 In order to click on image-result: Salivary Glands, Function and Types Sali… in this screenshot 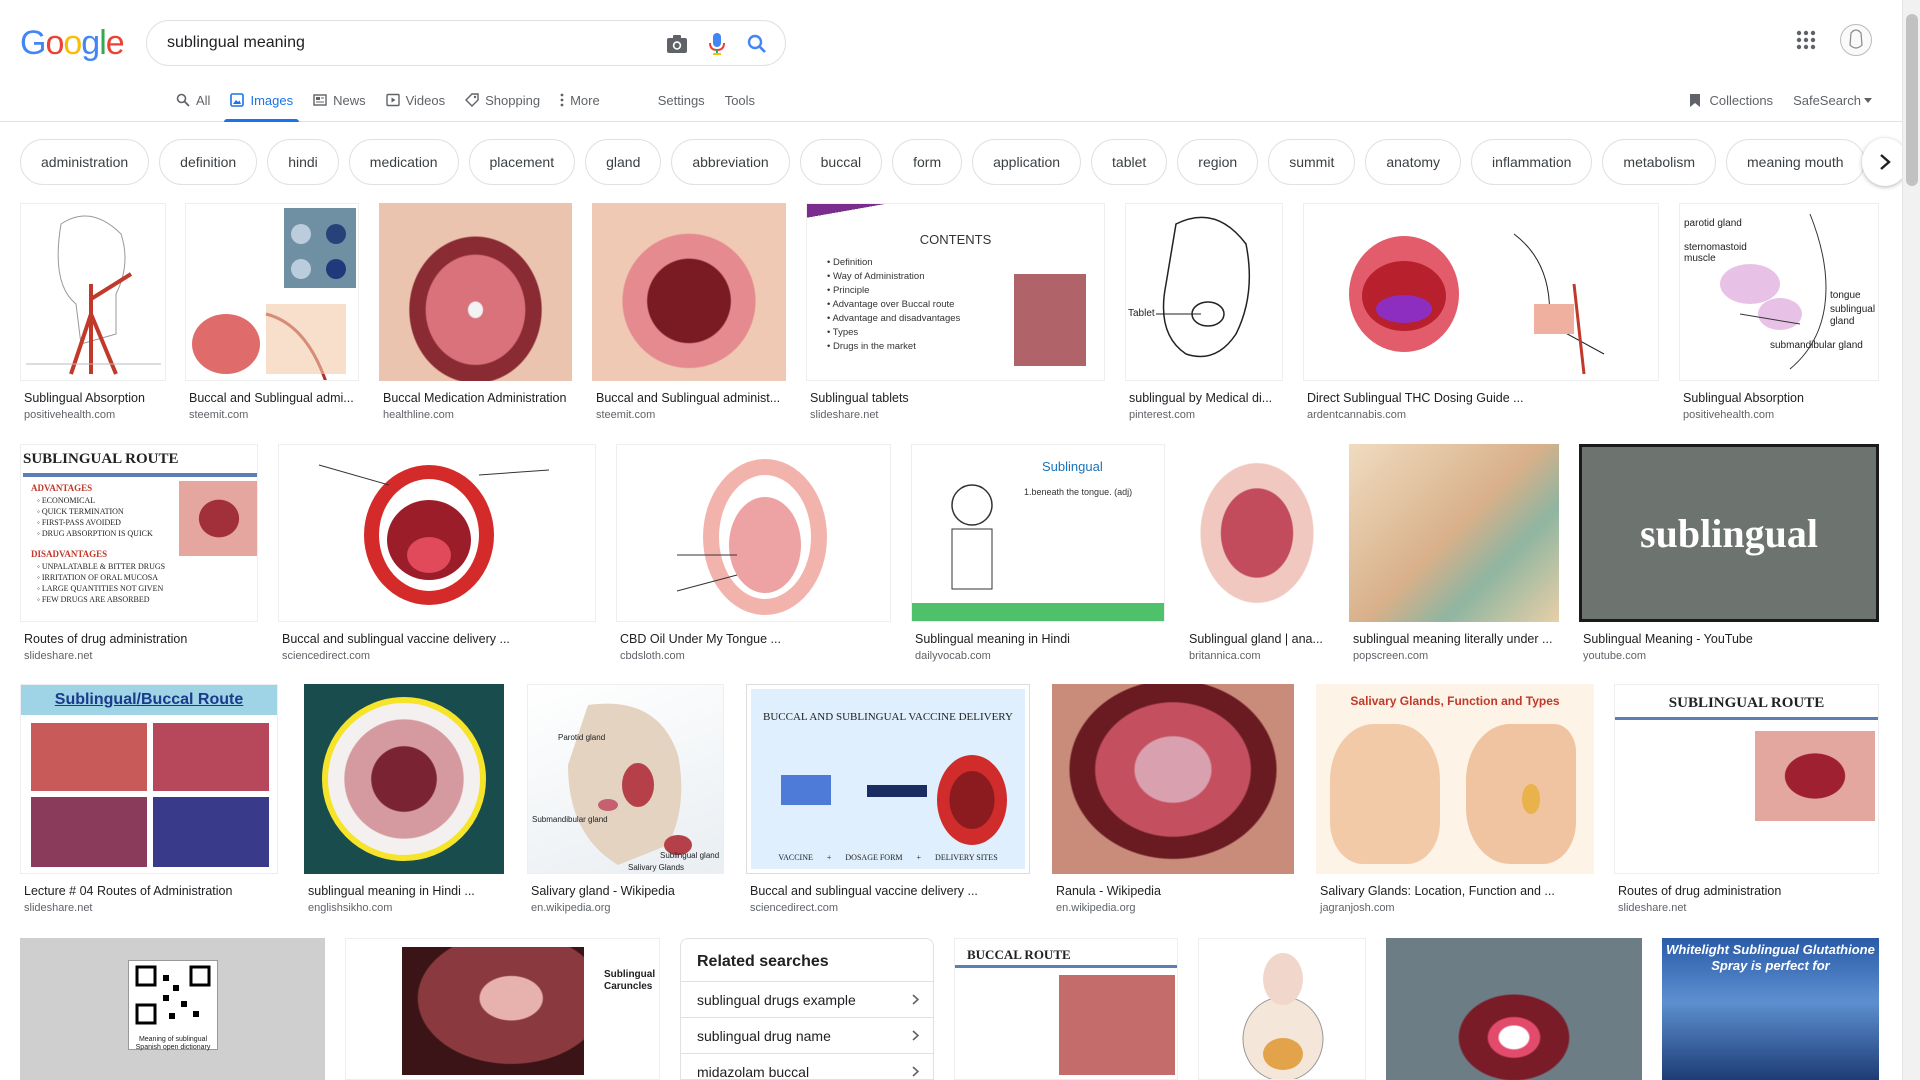, I will do `click(1455, 799)`.